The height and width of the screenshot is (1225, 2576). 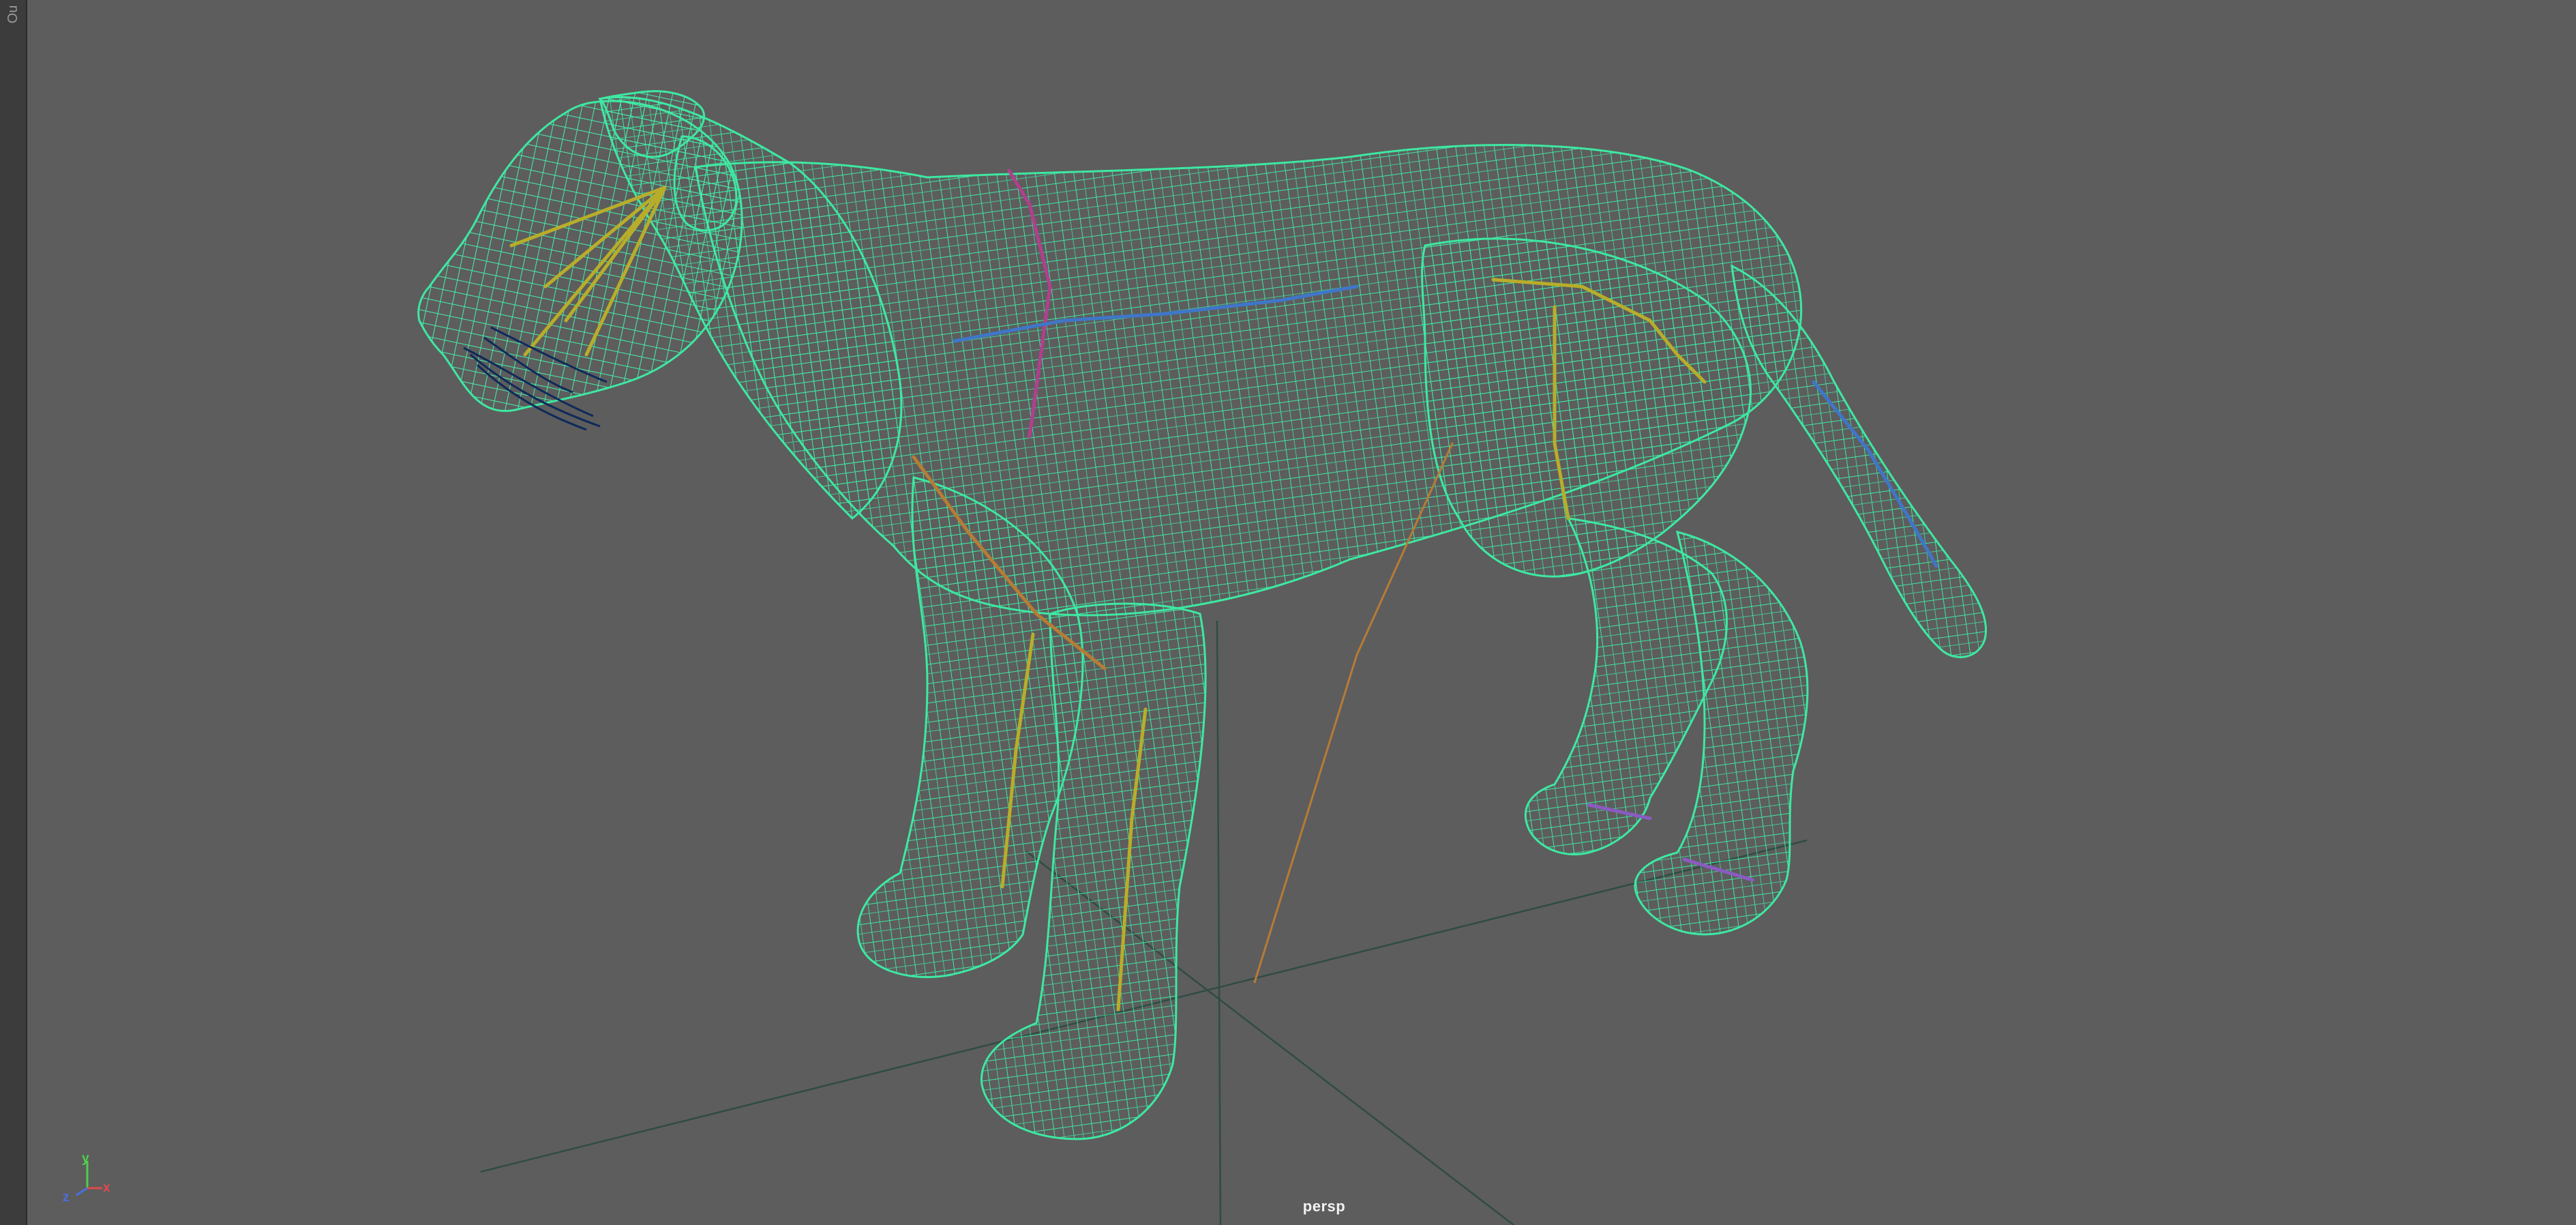 What do you see at coordinates (1324, 1206) in the screenshot?
I see `camera-label: persp` at bounding box center [1324, 1206].